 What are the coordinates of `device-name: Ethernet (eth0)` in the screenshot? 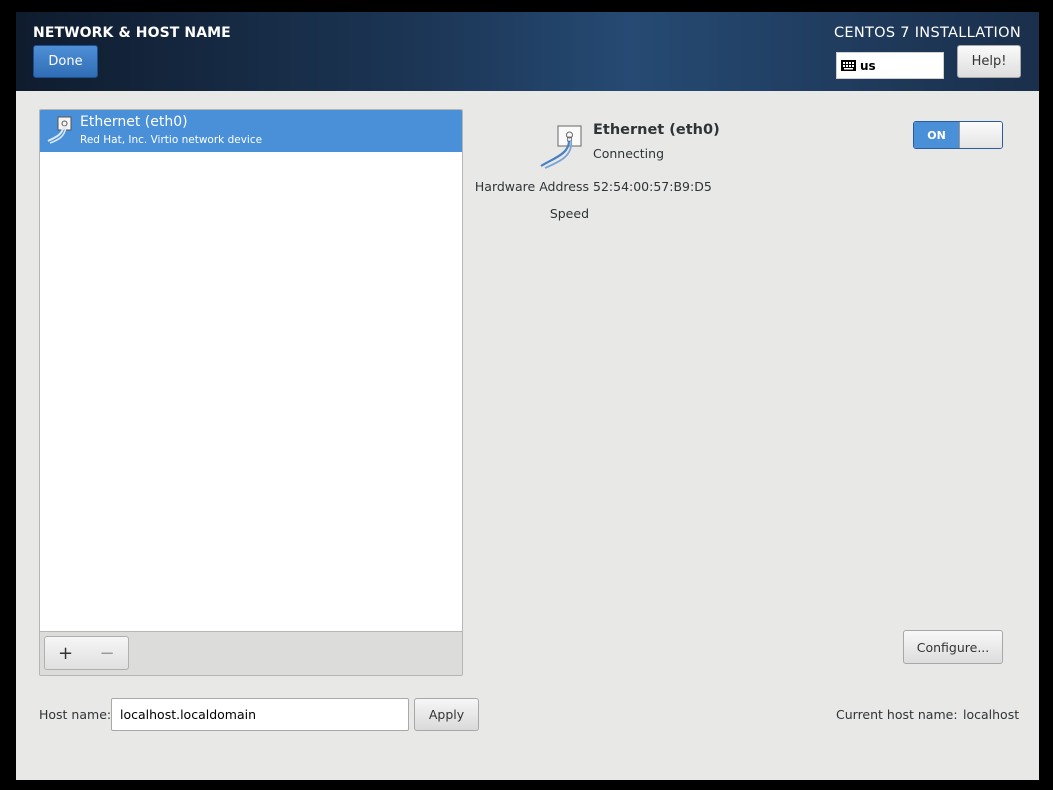 It's located at (134, 122).